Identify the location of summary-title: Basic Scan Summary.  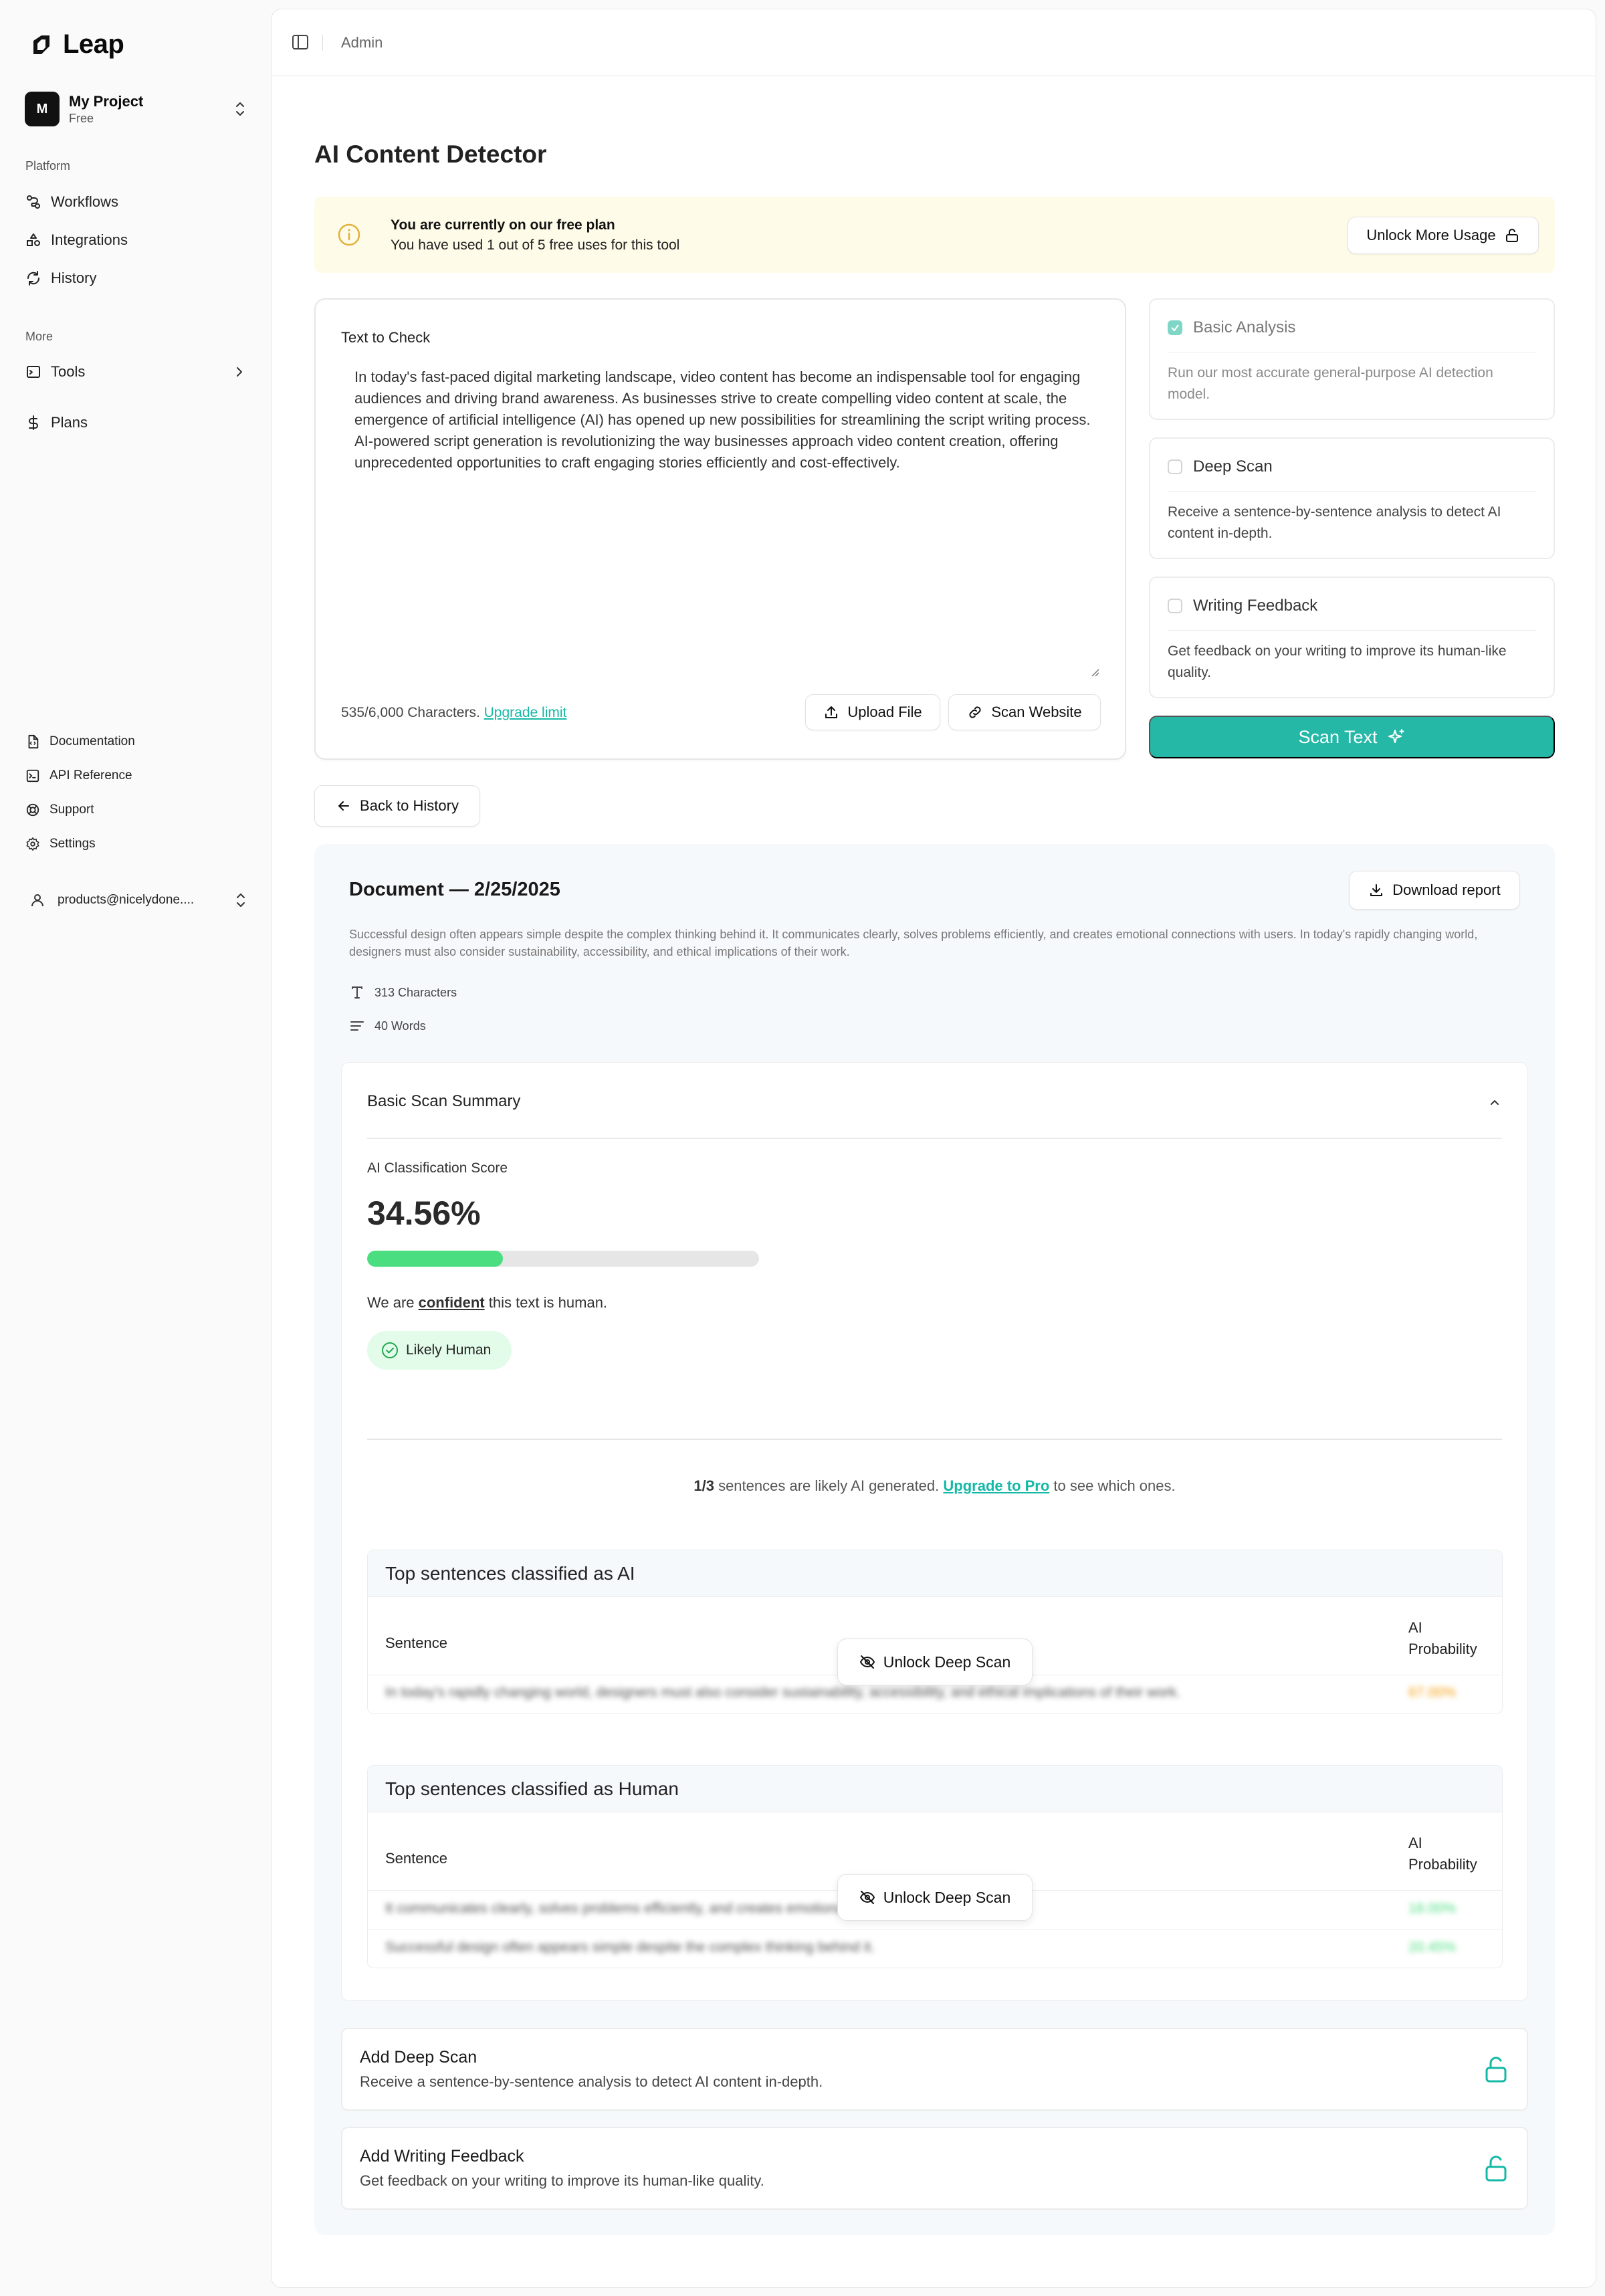
(443, 1101).